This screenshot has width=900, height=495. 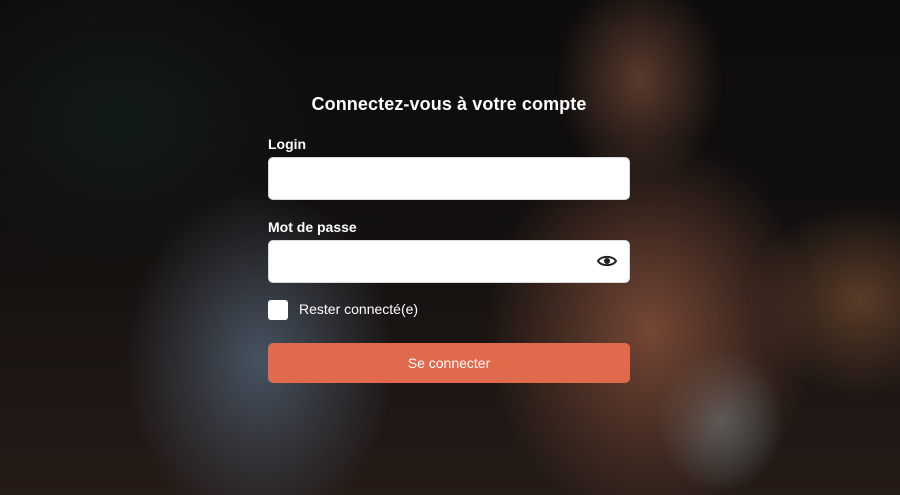 I want to click on page-title: Connectez-vous à votre compte, so click(x=449, y=104).